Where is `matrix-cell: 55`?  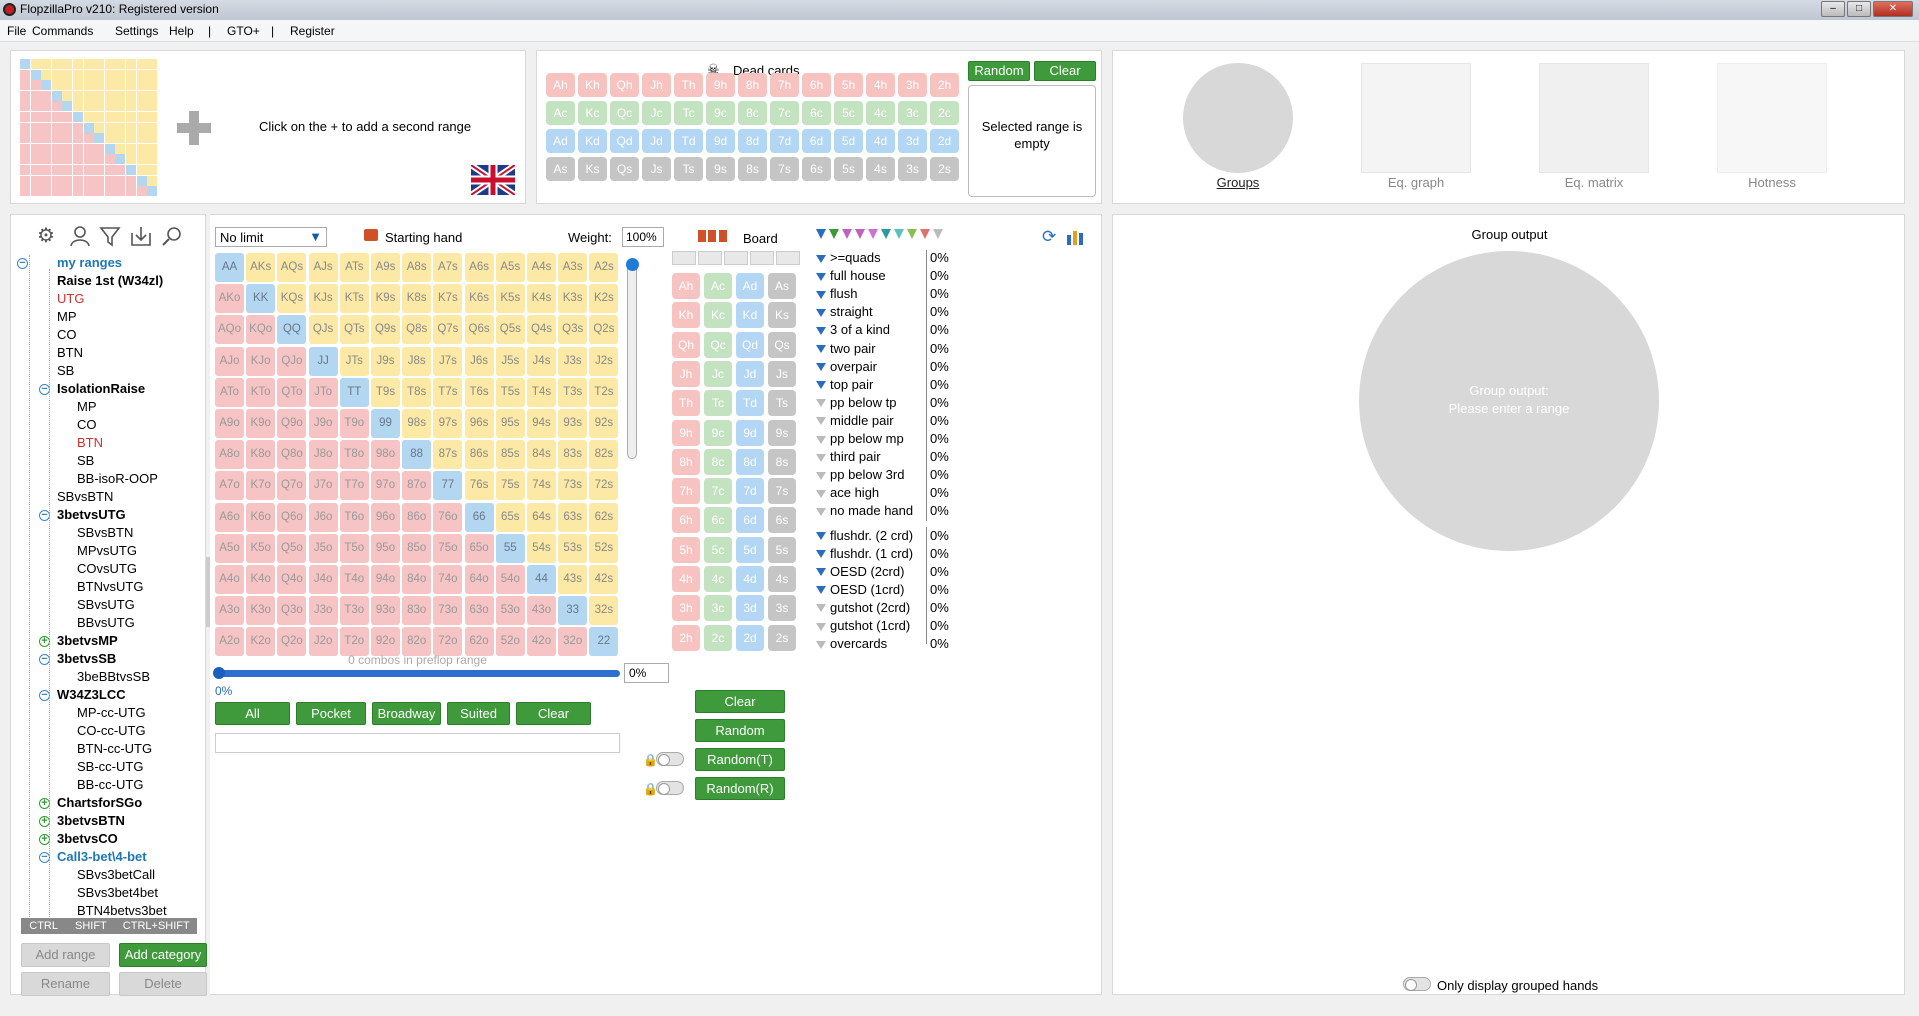
matrix-cell: 55 is located at coordinates (510, 548).